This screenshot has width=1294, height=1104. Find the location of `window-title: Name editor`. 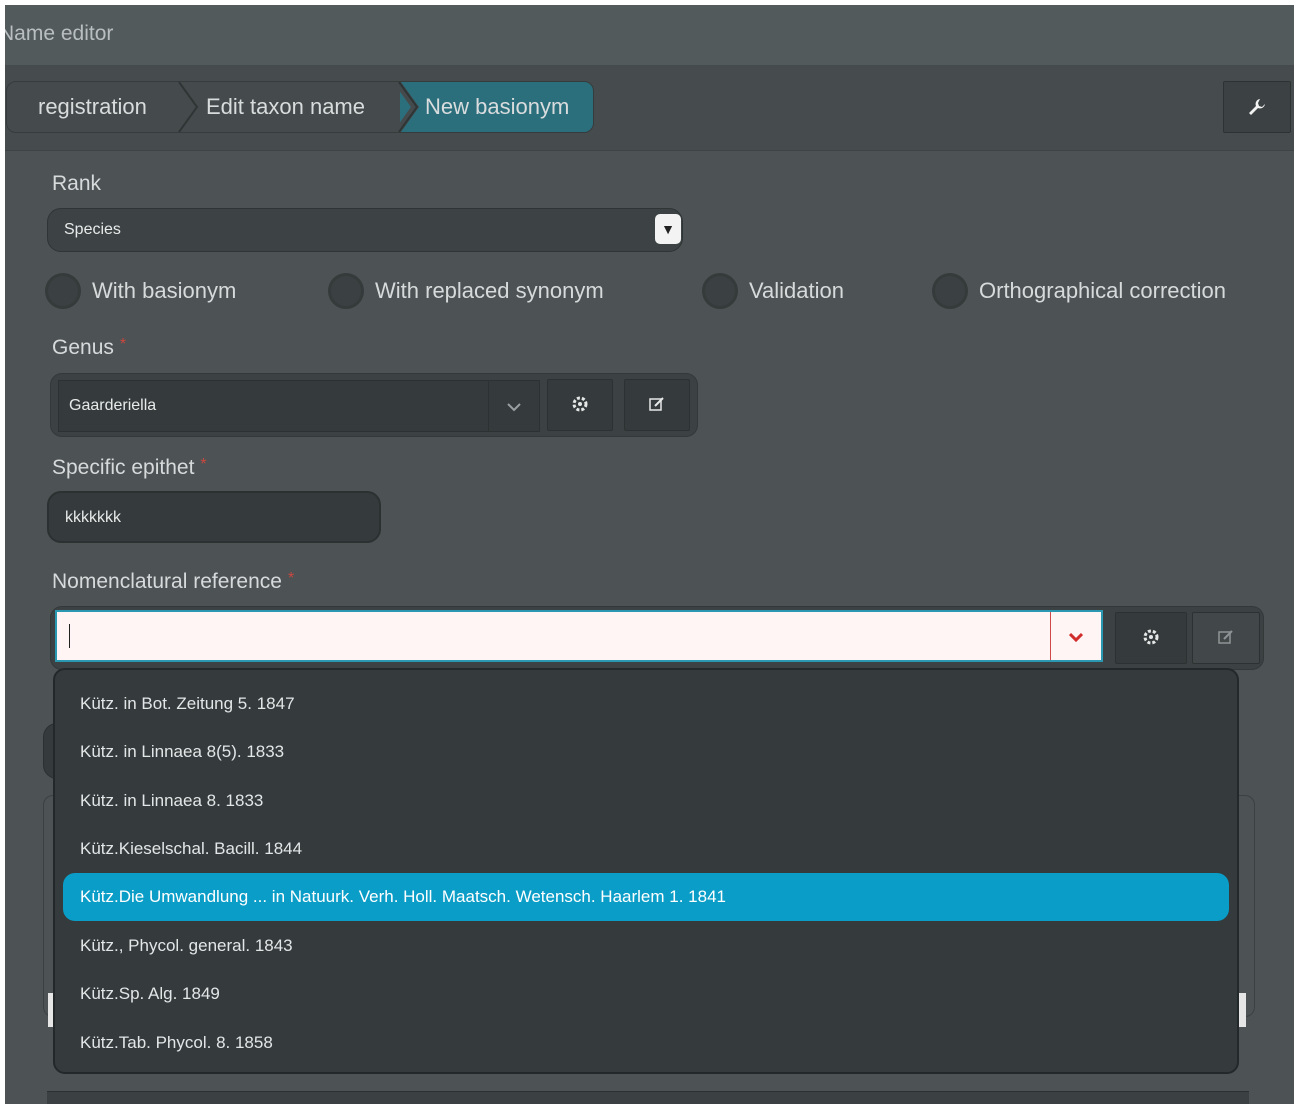

window-title: Name editor is located at coordinates (59, 33).